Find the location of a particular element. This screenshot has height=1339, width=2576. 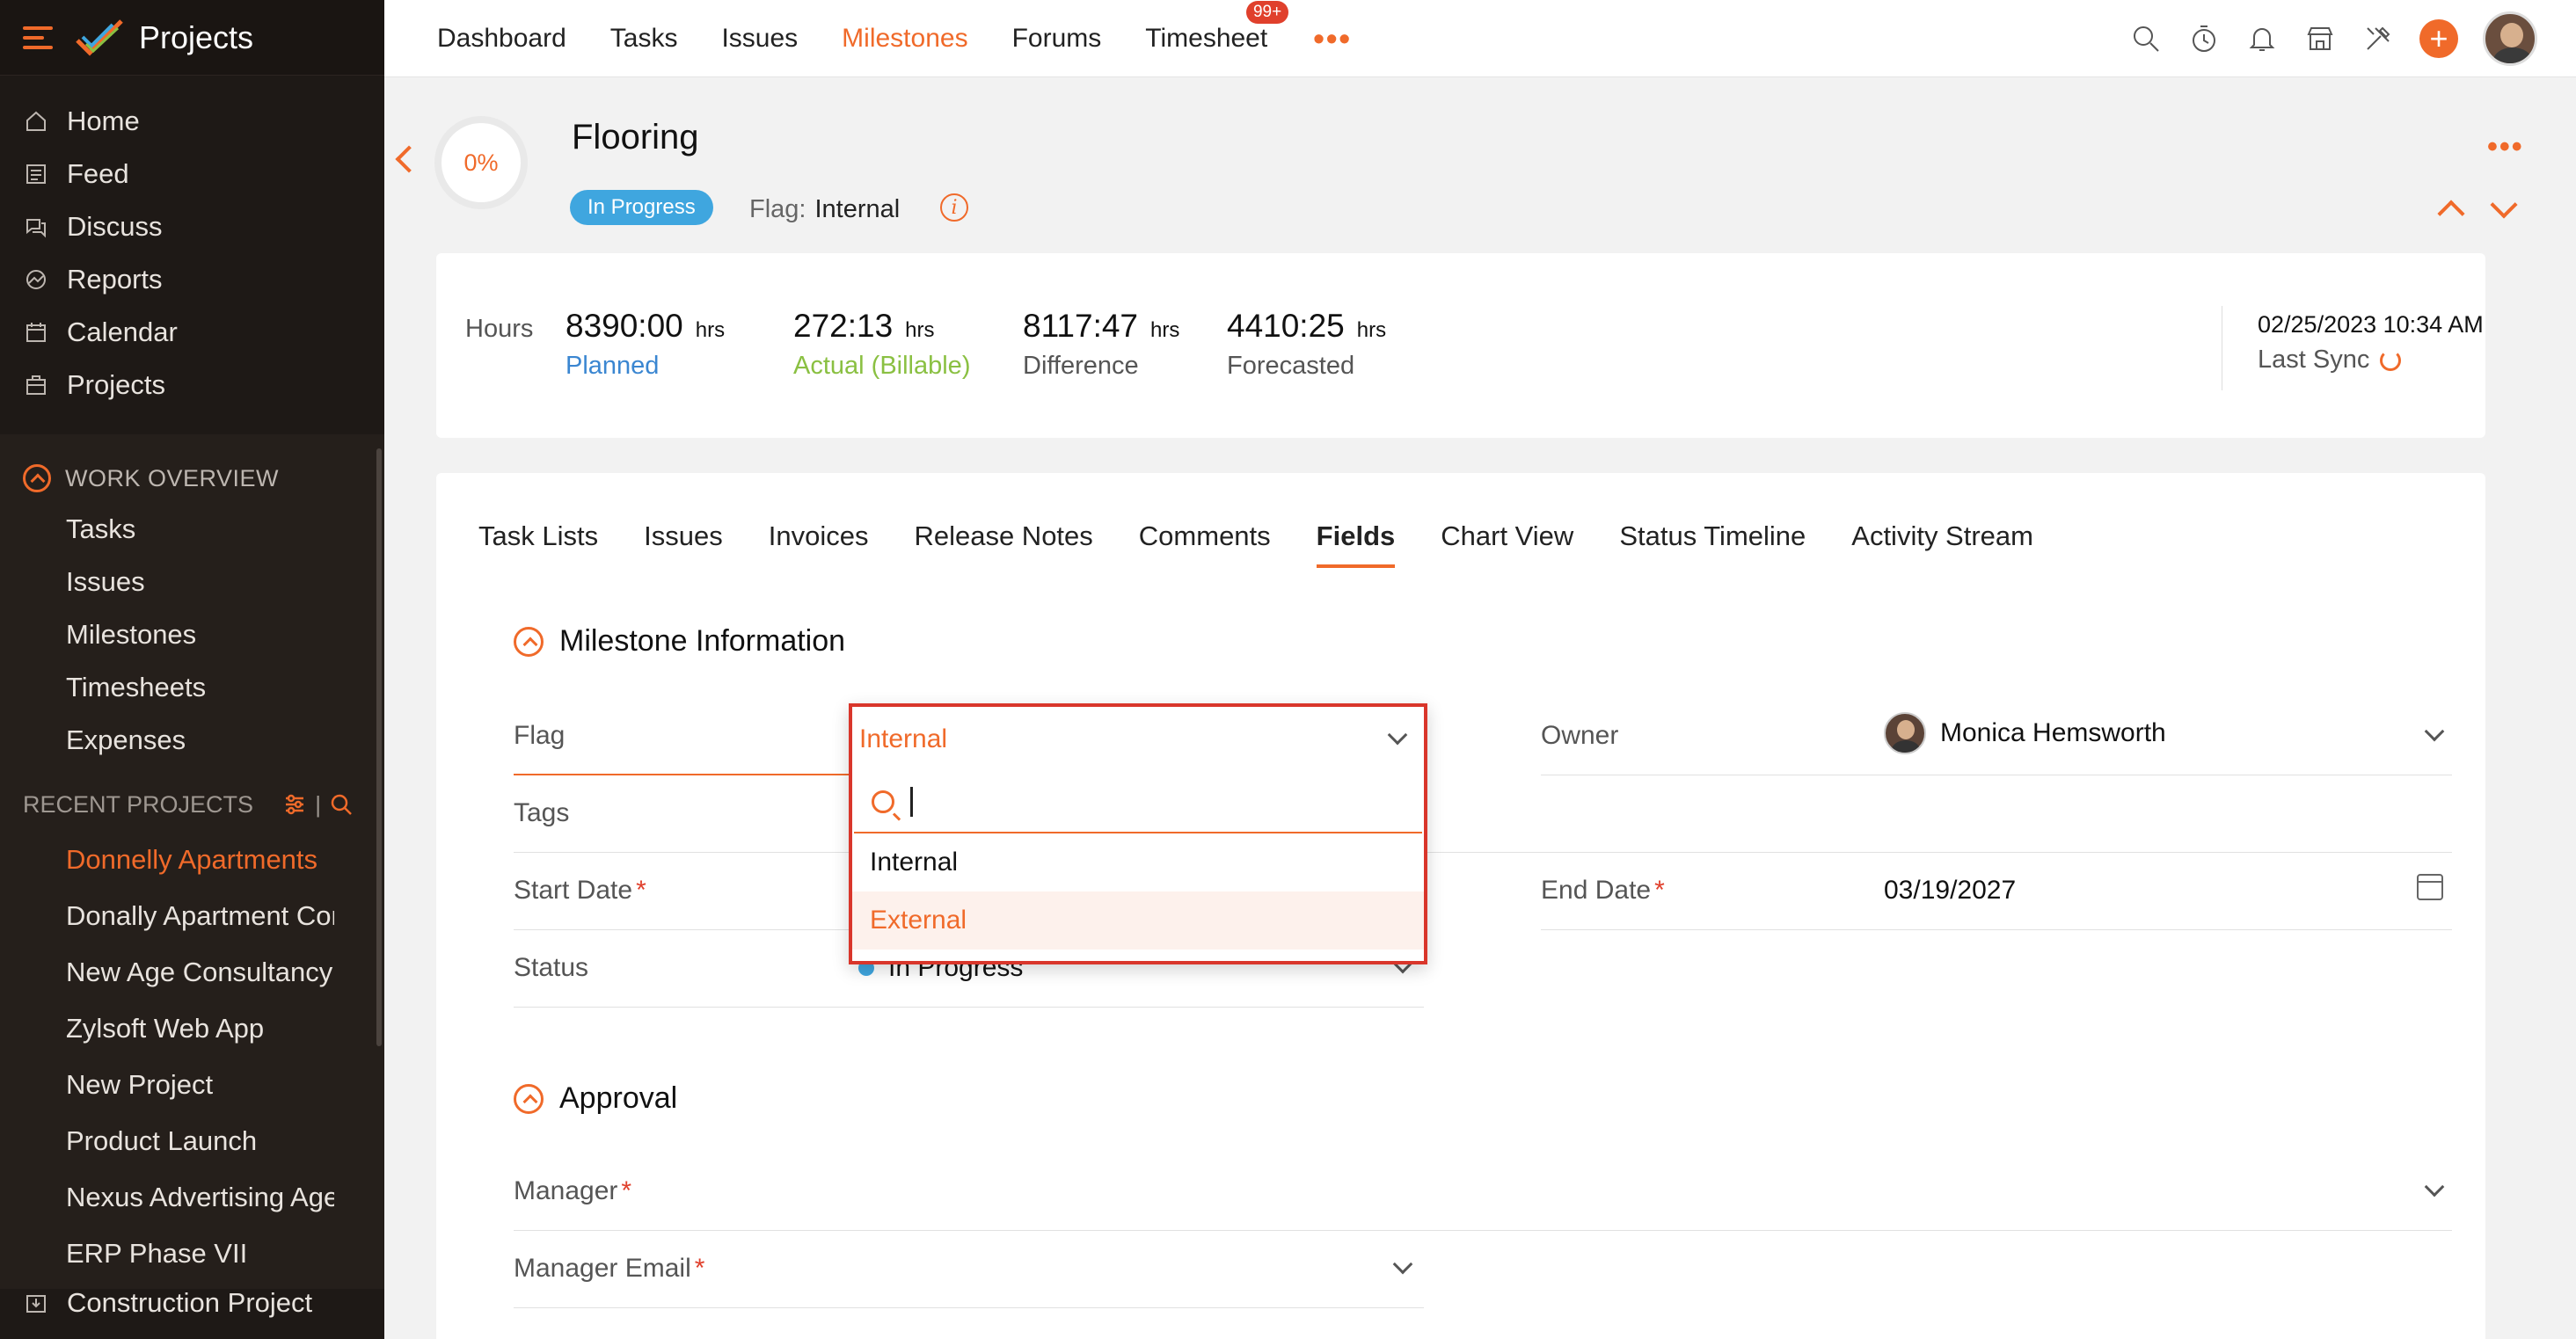

info-icon: i is located at coordinates (954, 207).